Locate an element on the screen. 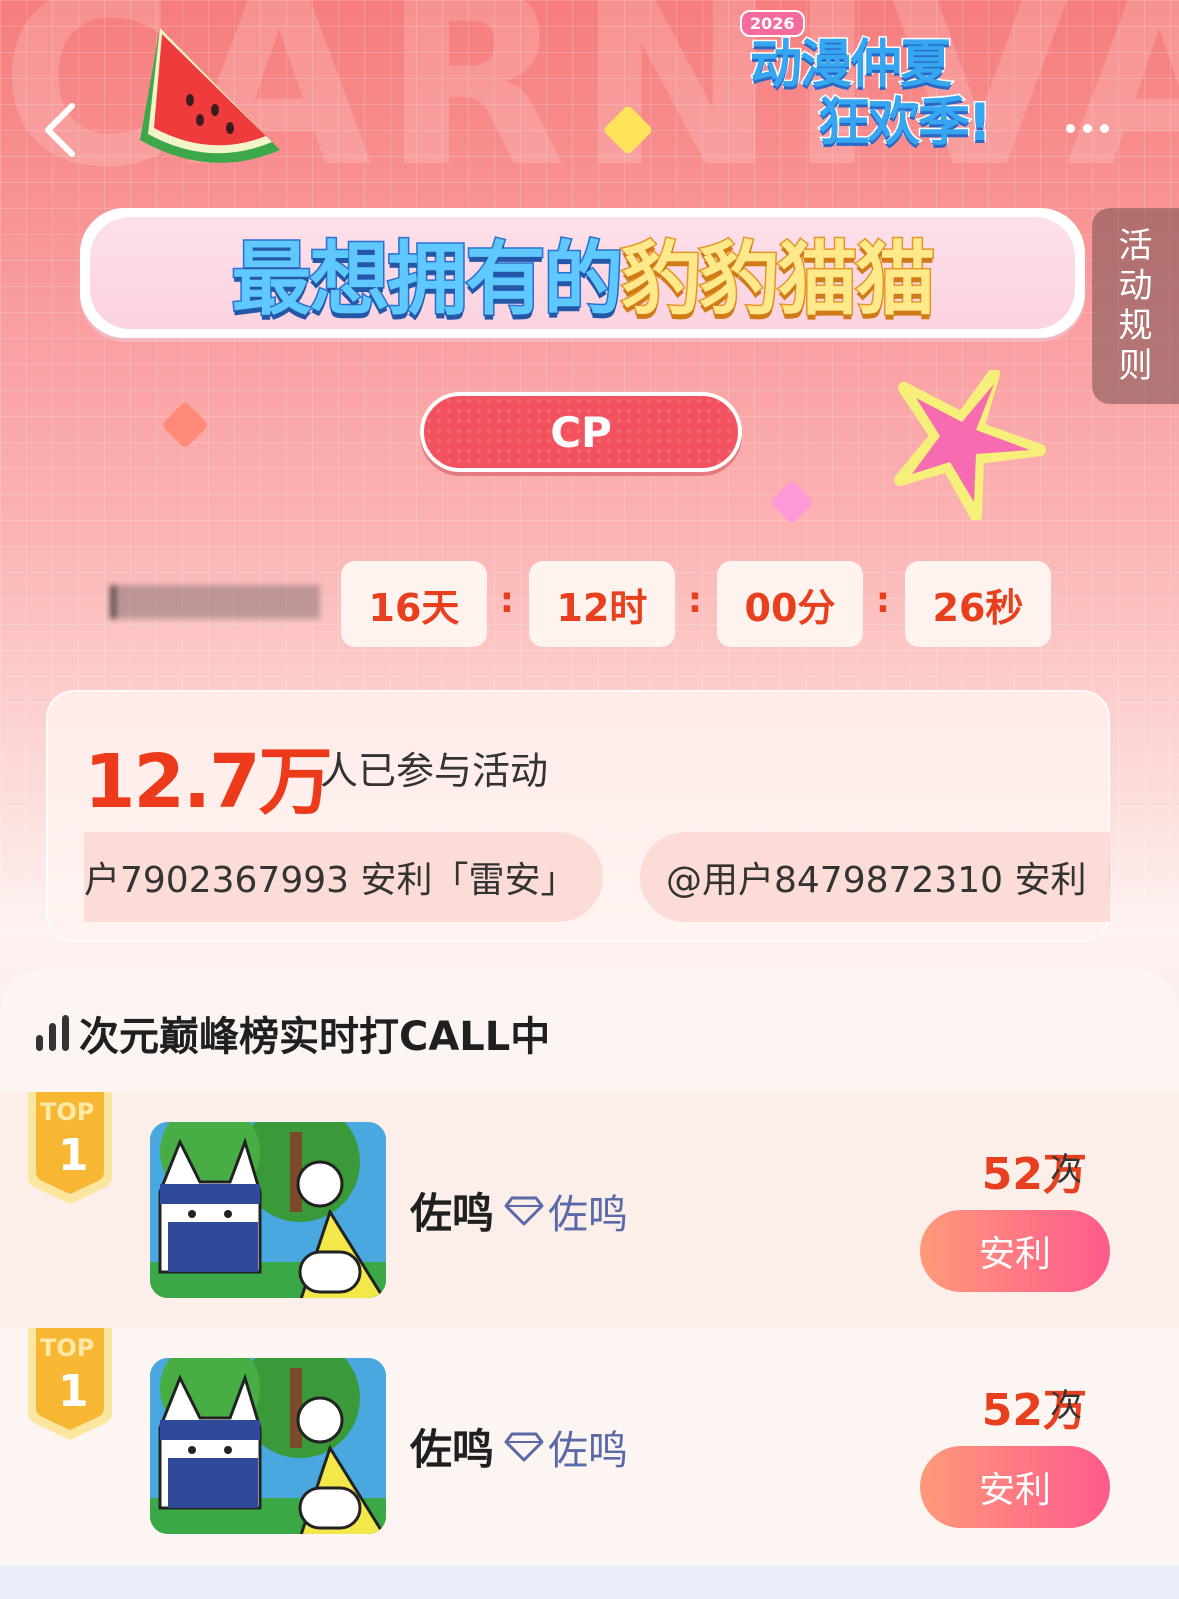  hero-title-part-1: 最想拥有的 is located at coordinates (427, 280).